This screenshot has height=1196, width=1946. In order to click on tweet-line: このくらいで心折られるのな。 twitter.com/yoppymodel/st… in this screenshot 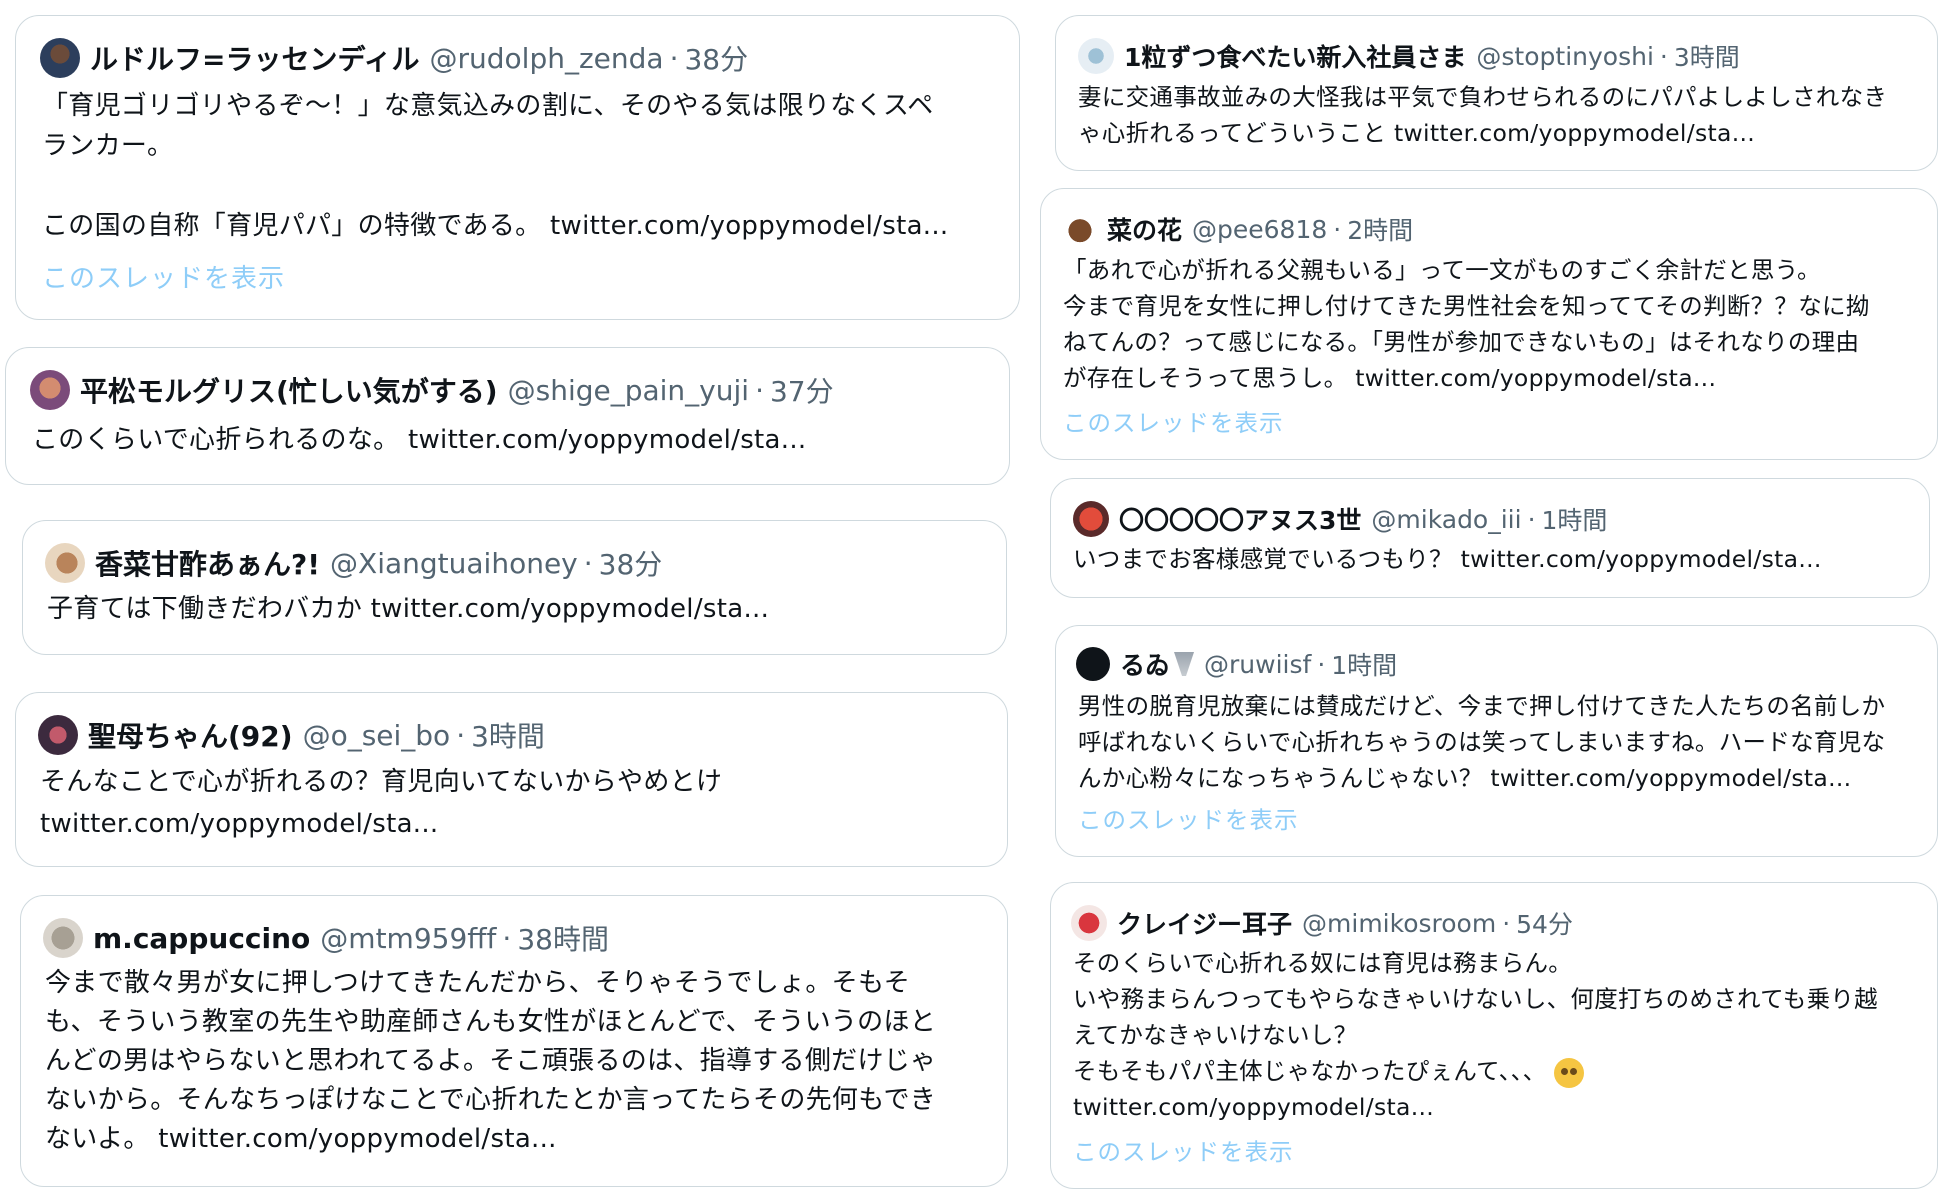, I will do `click(419, 440)`.